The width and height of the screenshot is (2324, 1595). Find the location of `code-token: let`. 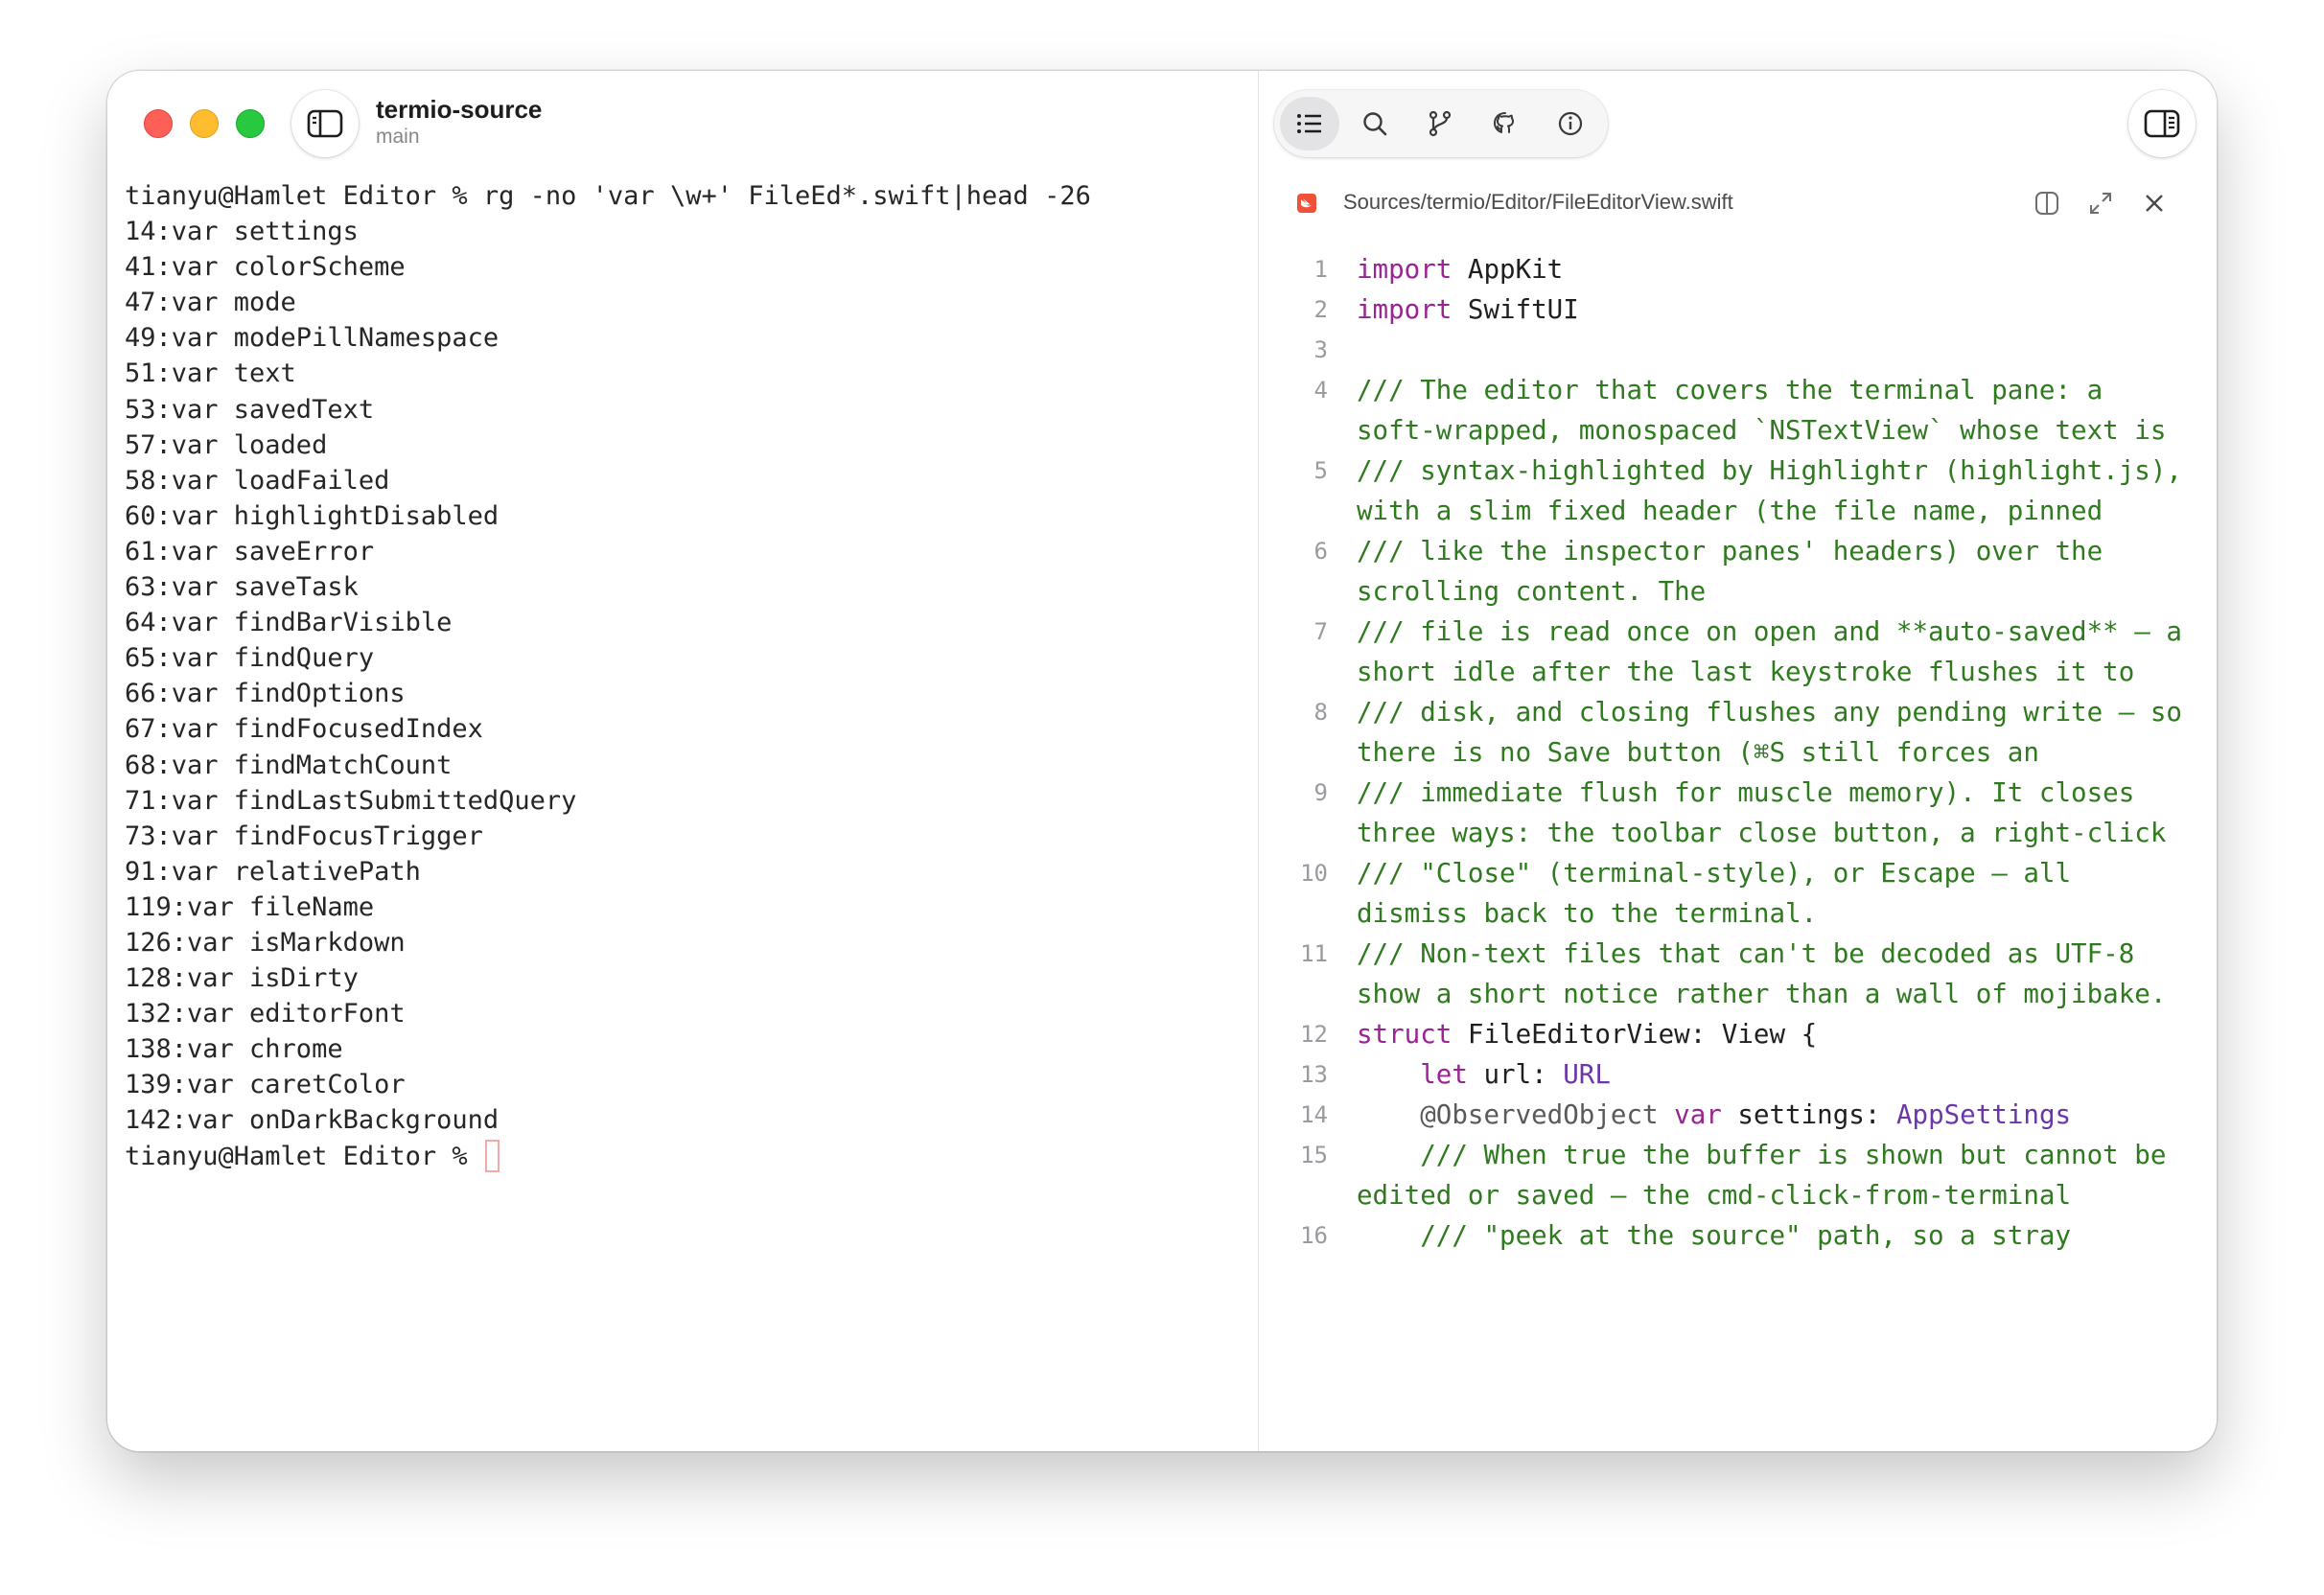

code-token: let is located at coordinates (1444, 1075).